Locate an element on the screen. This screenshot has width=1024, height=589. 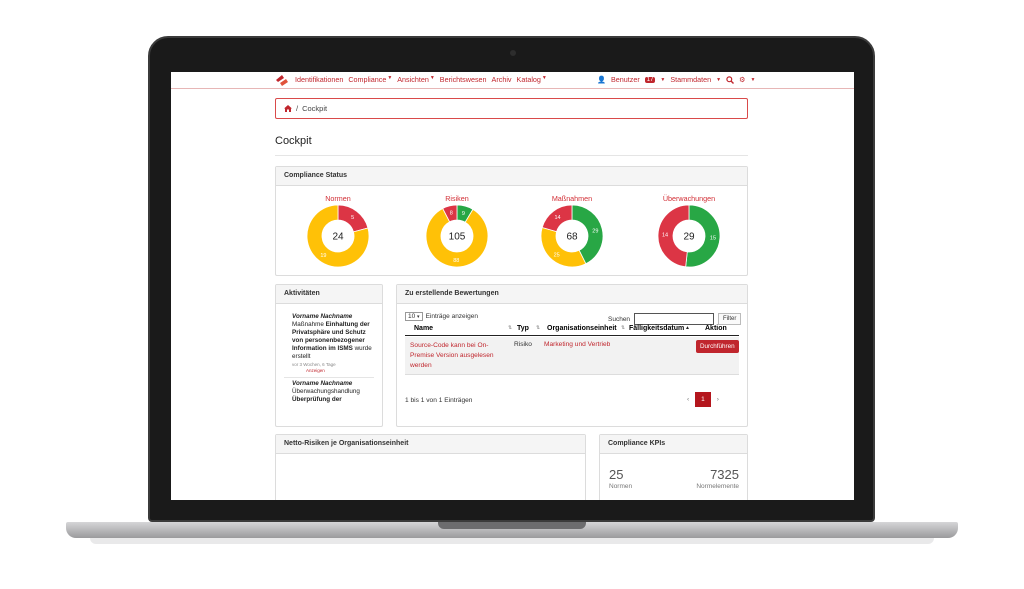
camera-icon is located at coordinates (513, 53).